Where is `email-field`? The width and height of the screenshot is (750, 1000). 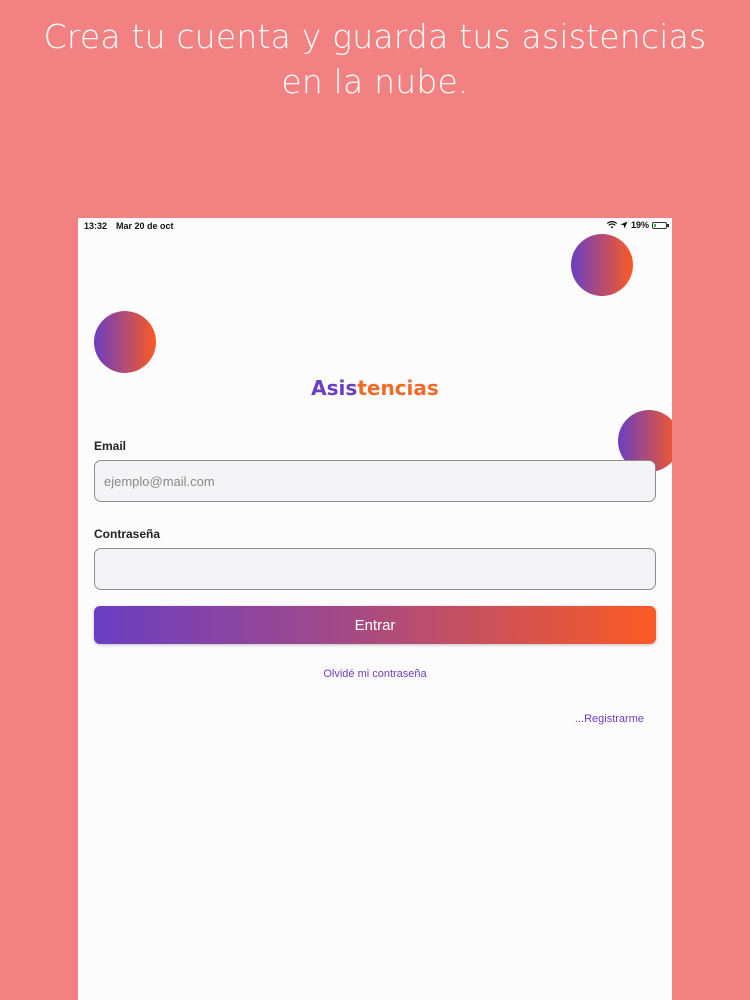
email-field is located at coordinates (375, 481).